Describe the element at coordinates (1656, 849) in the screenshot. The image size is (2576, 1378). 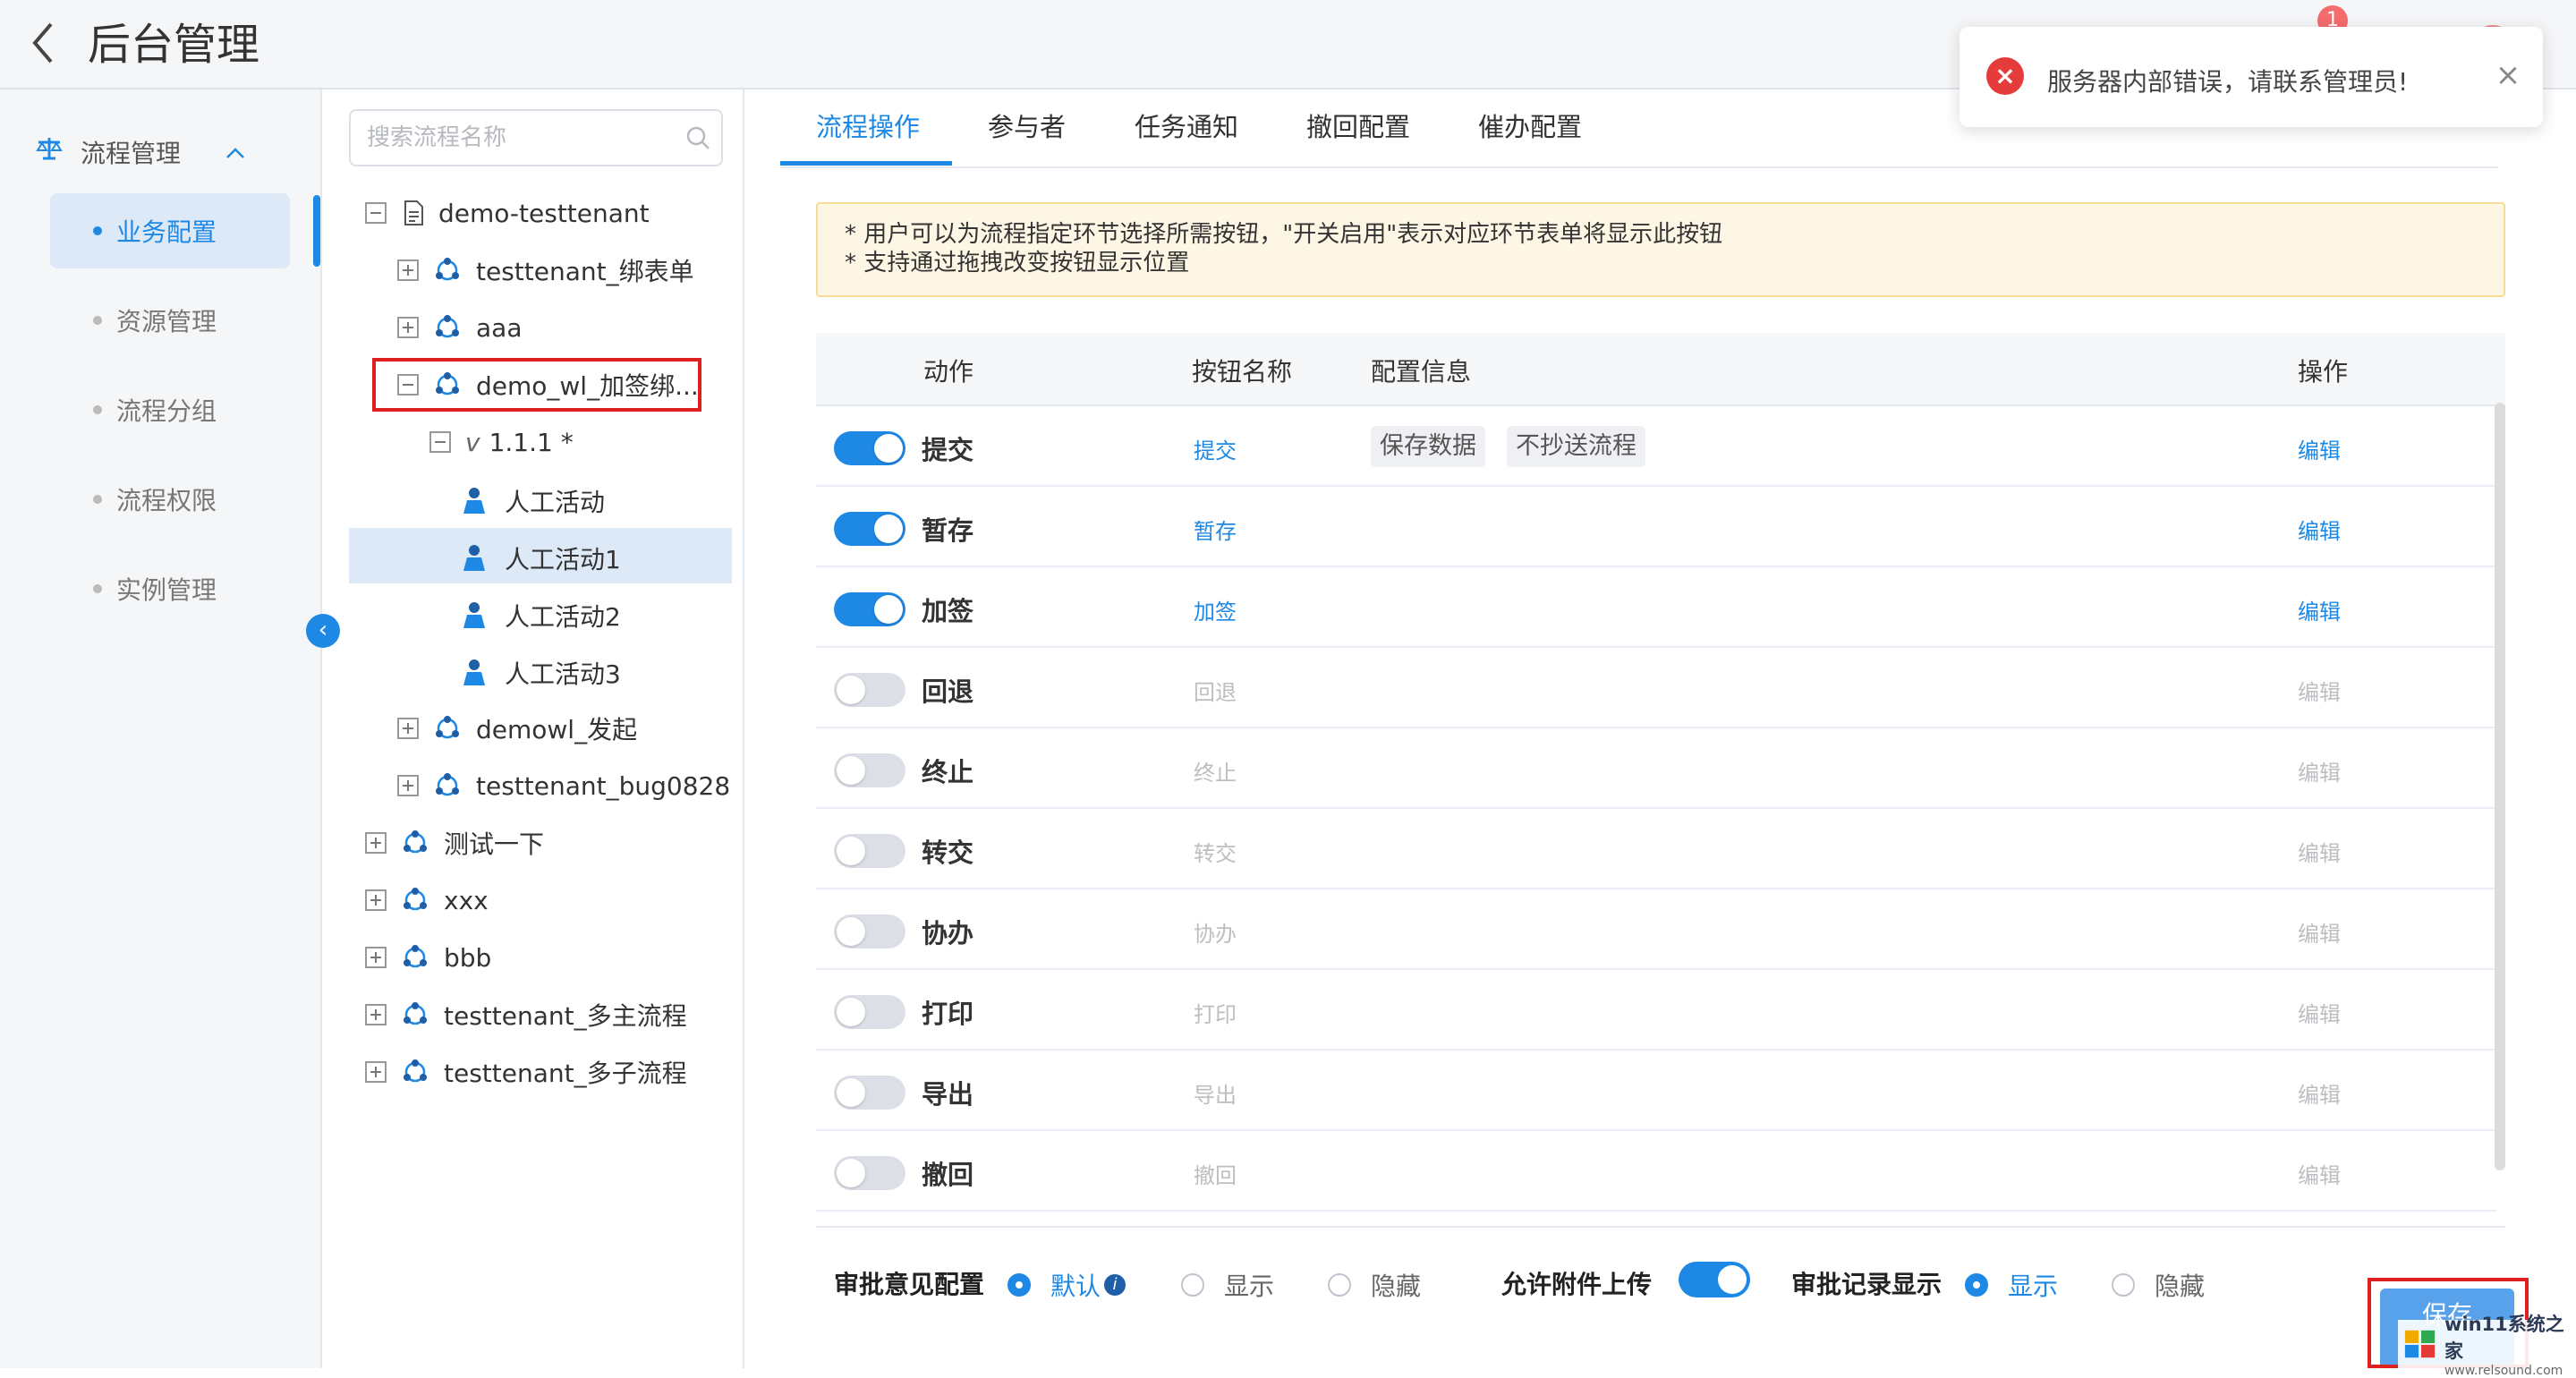
I see `table-row: 转交 转交 编辑` at that location.